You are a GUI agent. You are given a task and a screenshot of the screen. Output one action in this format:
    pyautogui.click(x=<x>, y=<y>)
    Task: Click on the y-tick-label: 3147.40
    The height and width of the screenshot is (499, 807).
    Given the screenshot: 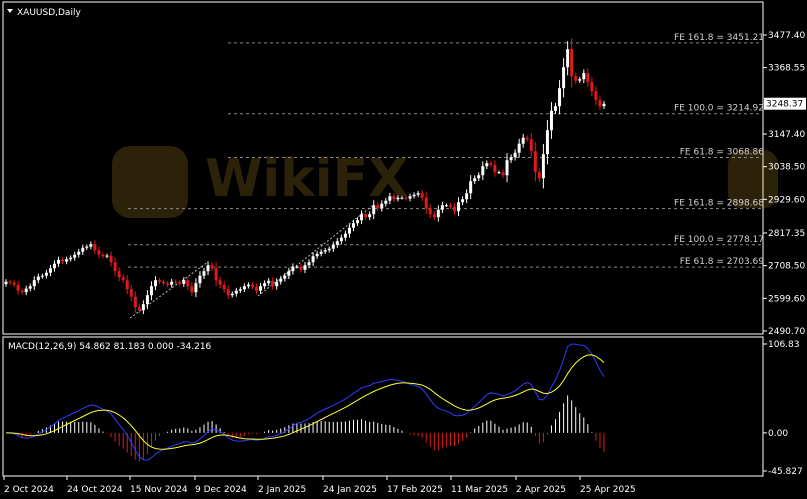 What is the action you would take?
    pyautogui.click(x=786, y=135)
    